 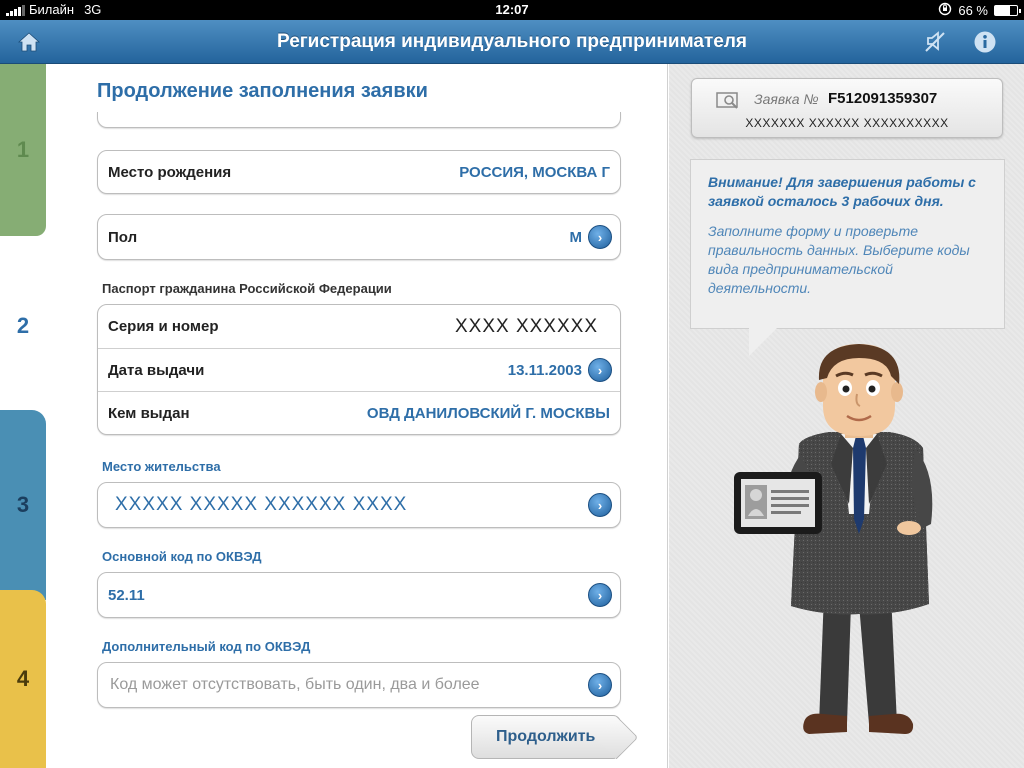 What do you see at coordinates (526, 326) in the screenshot?
I see `passport-series-value: XXXX XXXXXX` at bounding box center [526, 326].